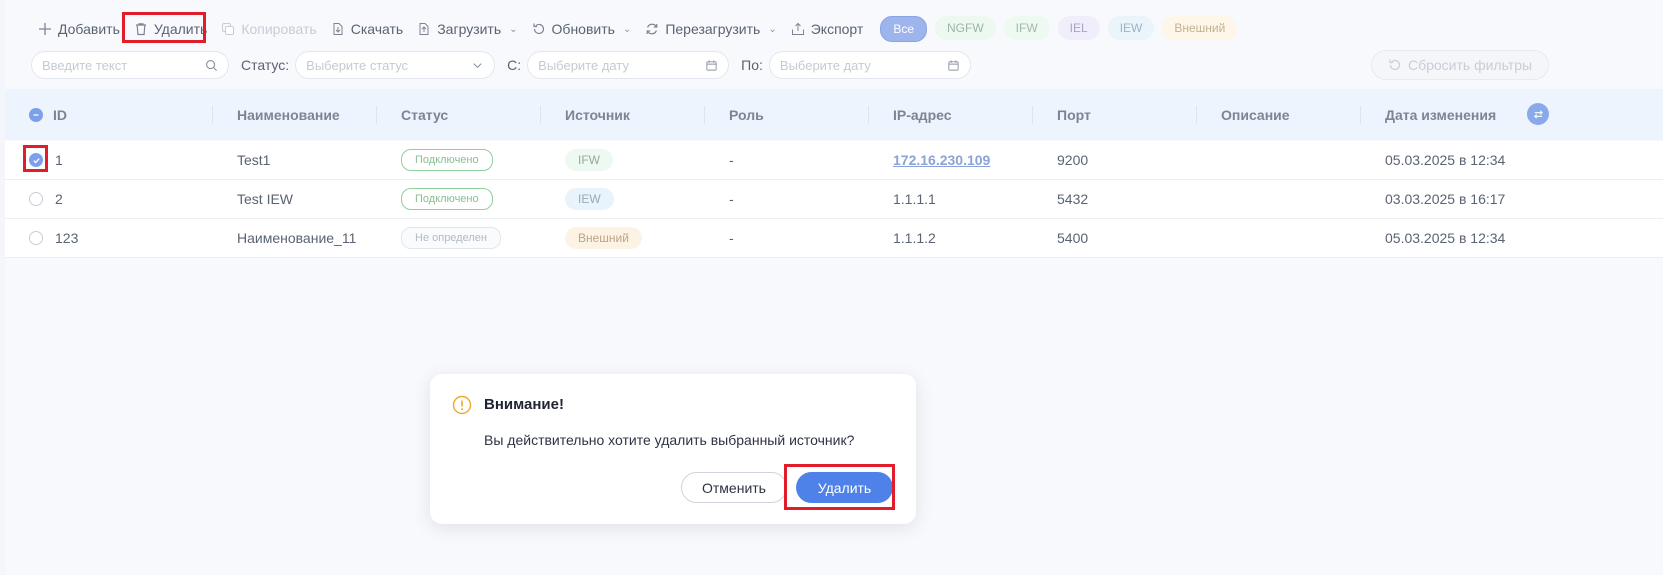  Describe the element at coordinates (469, 29) in the screenshot. I see `upload-button-label: Загрузить` at that location.